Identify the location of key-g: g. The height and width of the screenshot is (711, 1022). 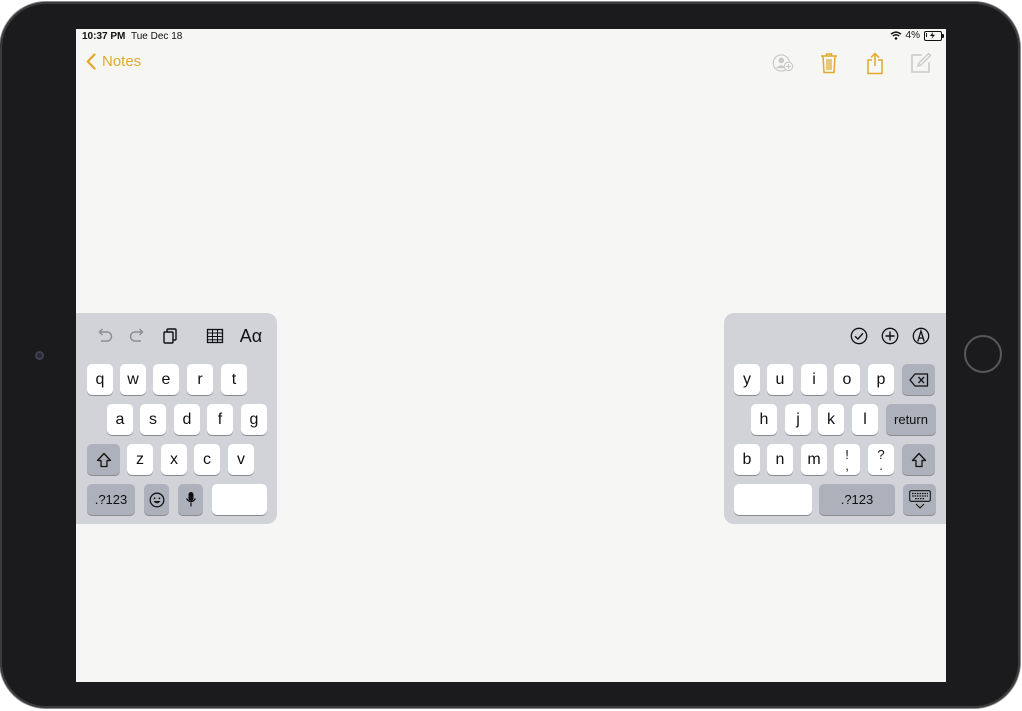
(254, 419).